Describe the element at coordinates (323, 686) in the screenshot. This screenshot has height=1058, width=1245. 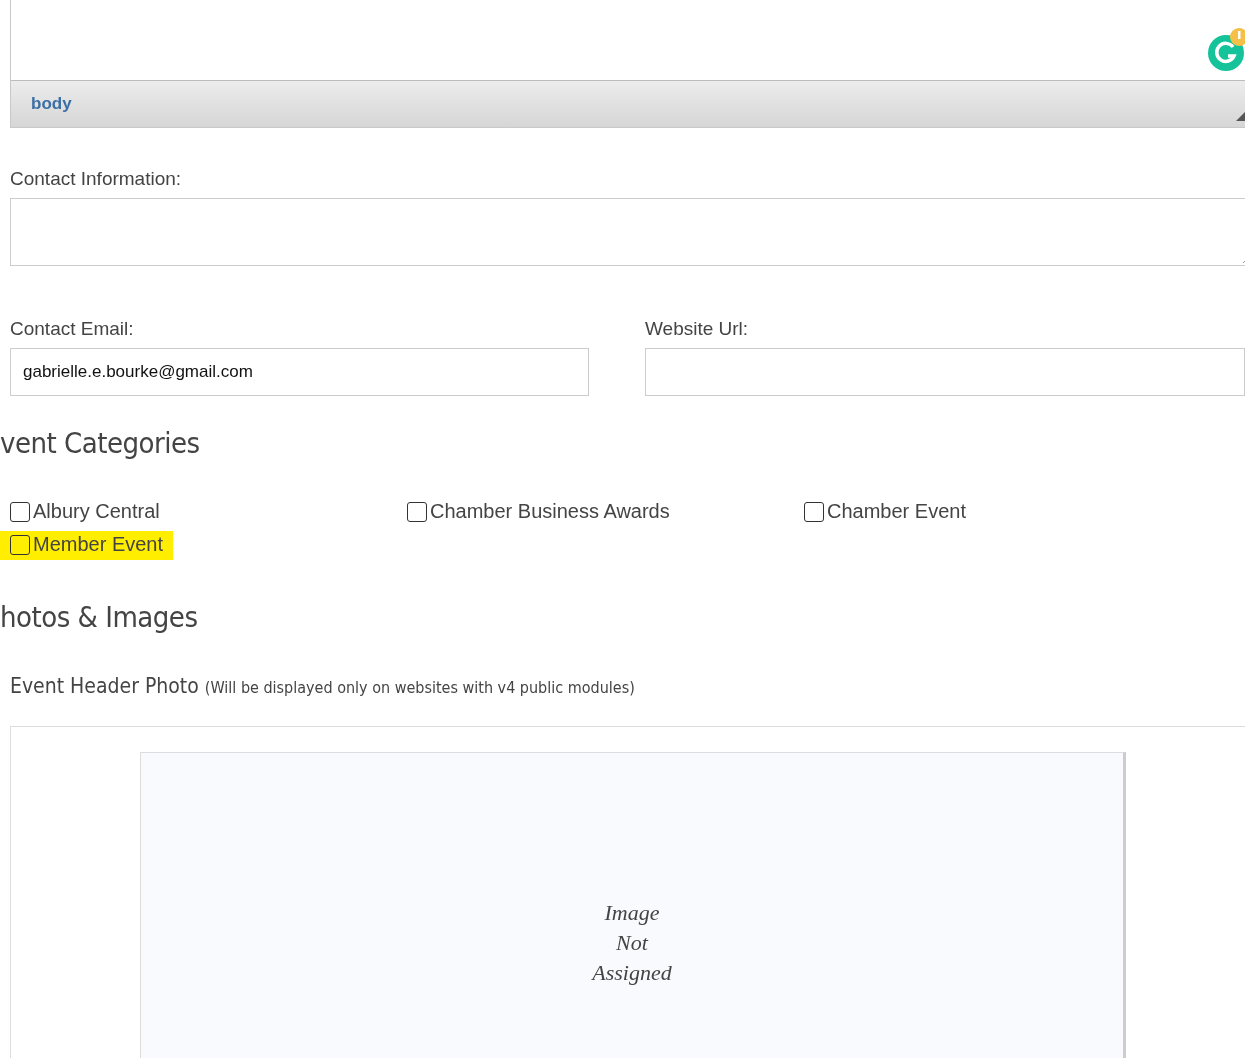
I see `photo-field-label: Event Header Photo (Will be displayed only on websites with v4 public modules)` at that location.